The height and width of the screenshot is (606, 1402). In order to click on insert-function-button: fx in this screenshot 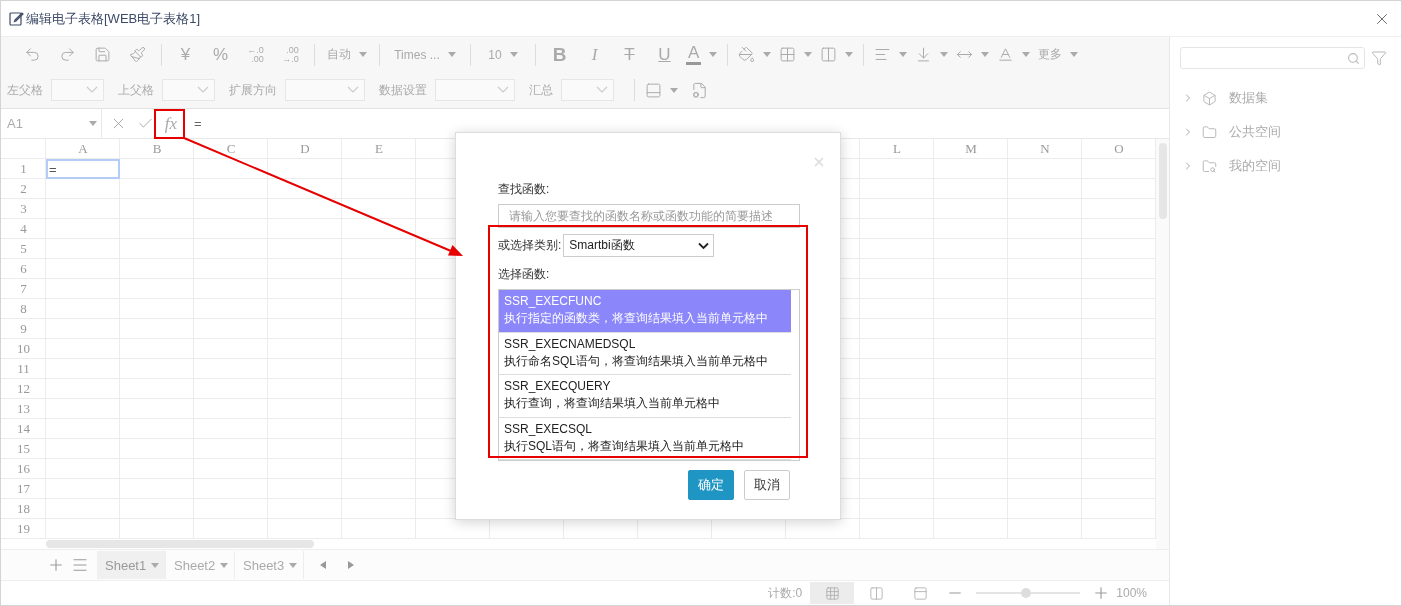, I will do `click(171, 123)`.